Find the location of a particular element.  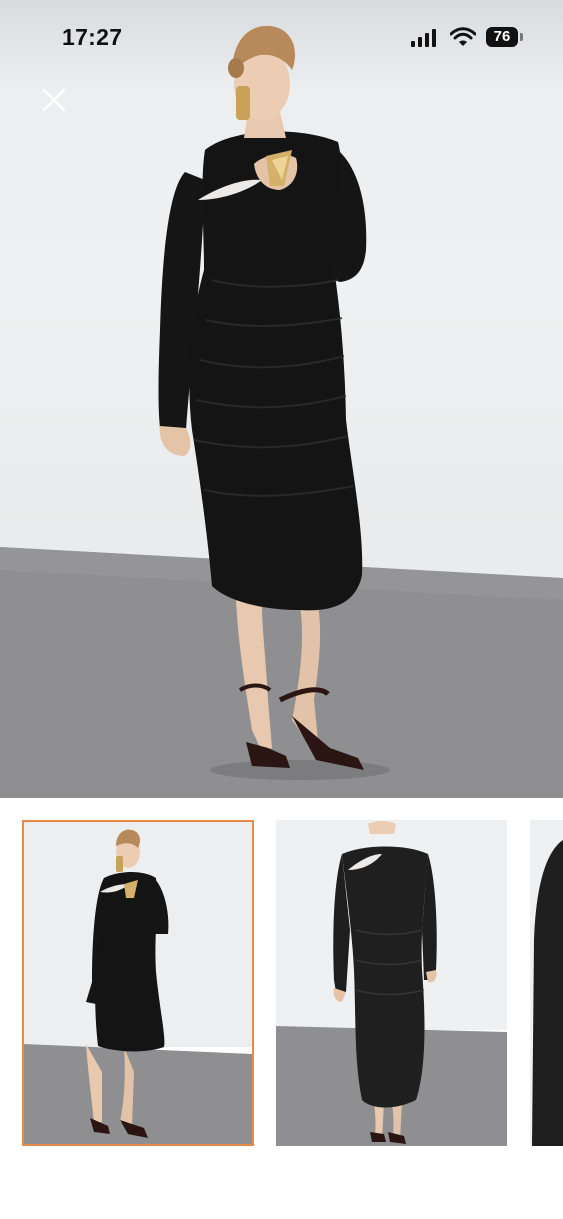

close-icon is located at coordinates (54, 100).